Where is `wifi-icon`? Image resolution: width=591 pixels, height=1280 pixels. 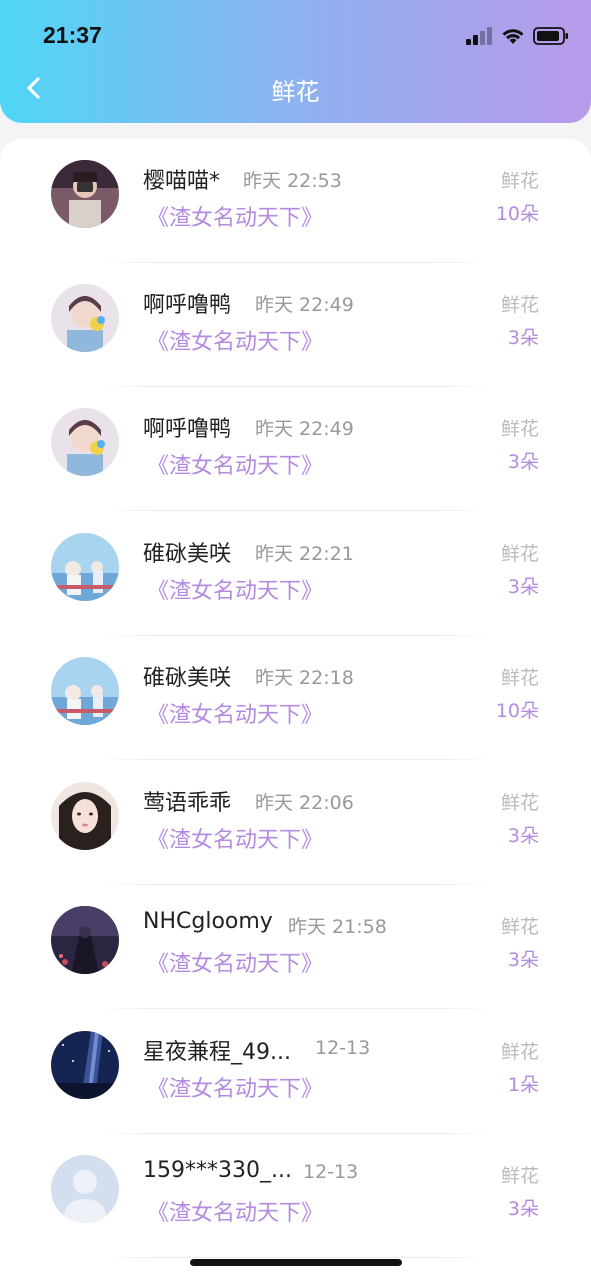 wifi-icon is located at coordinates (513, 36).